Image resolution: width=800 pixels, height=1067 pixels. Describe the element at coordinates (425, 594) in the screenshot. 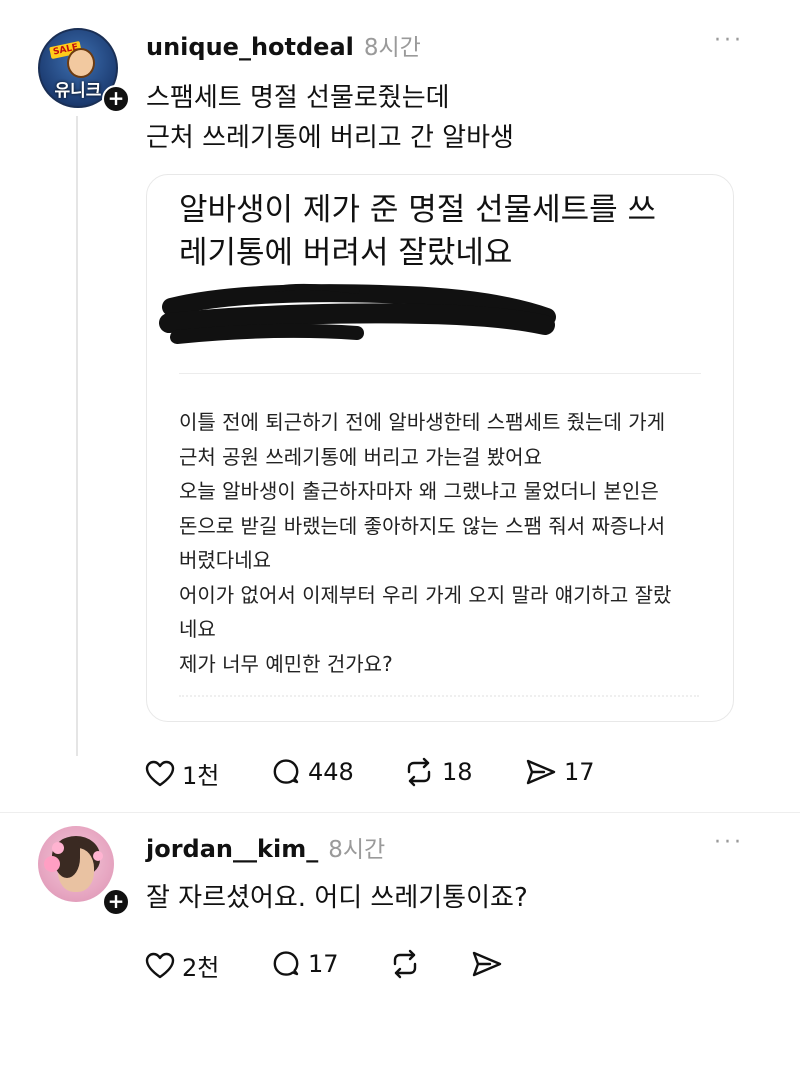

I see `card-body-line: 어이가 없어서 이제부터 우리 가게 오지 말라 얘기하고 잘랐` at that location.